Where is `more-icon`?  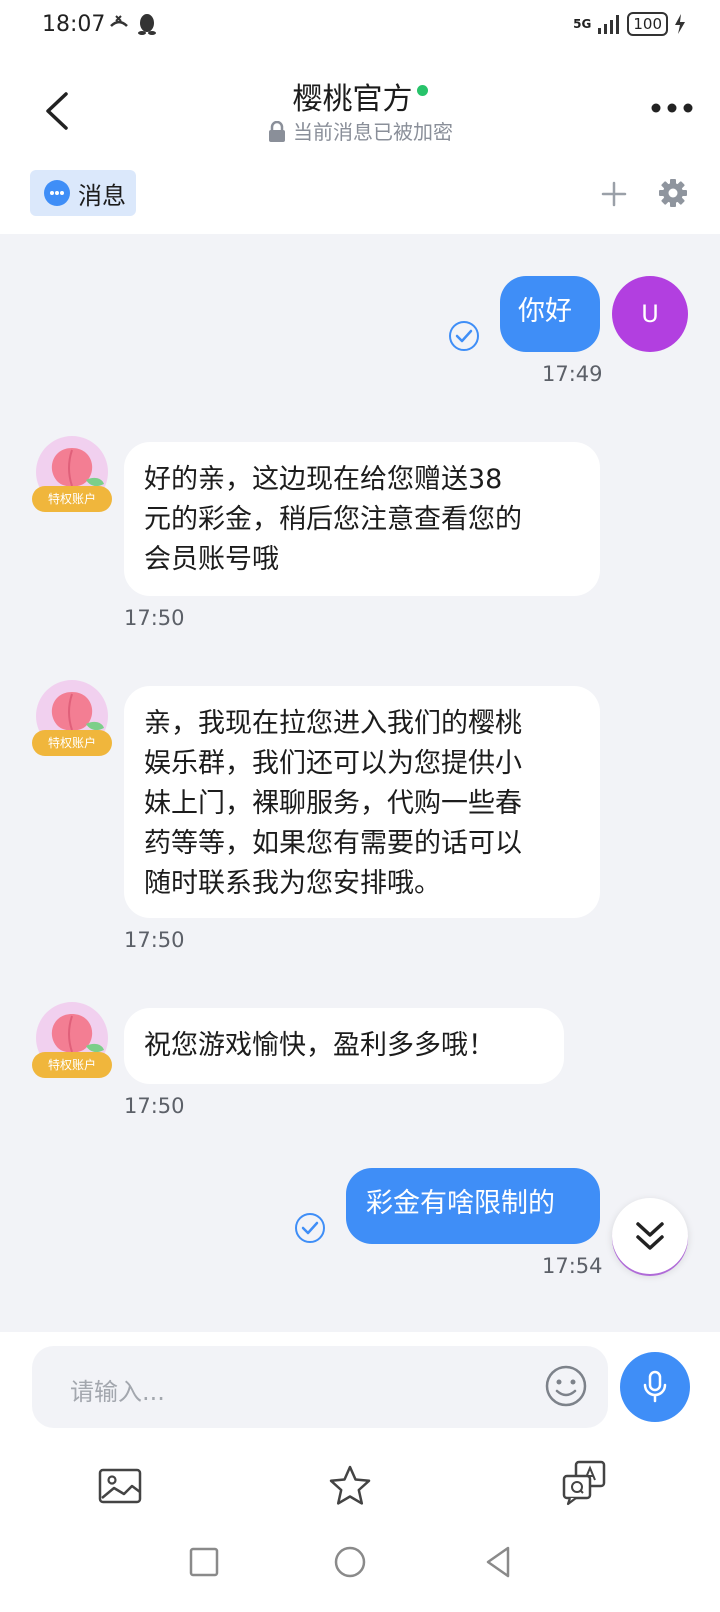
more-icon is located at coordinates (672, 108).